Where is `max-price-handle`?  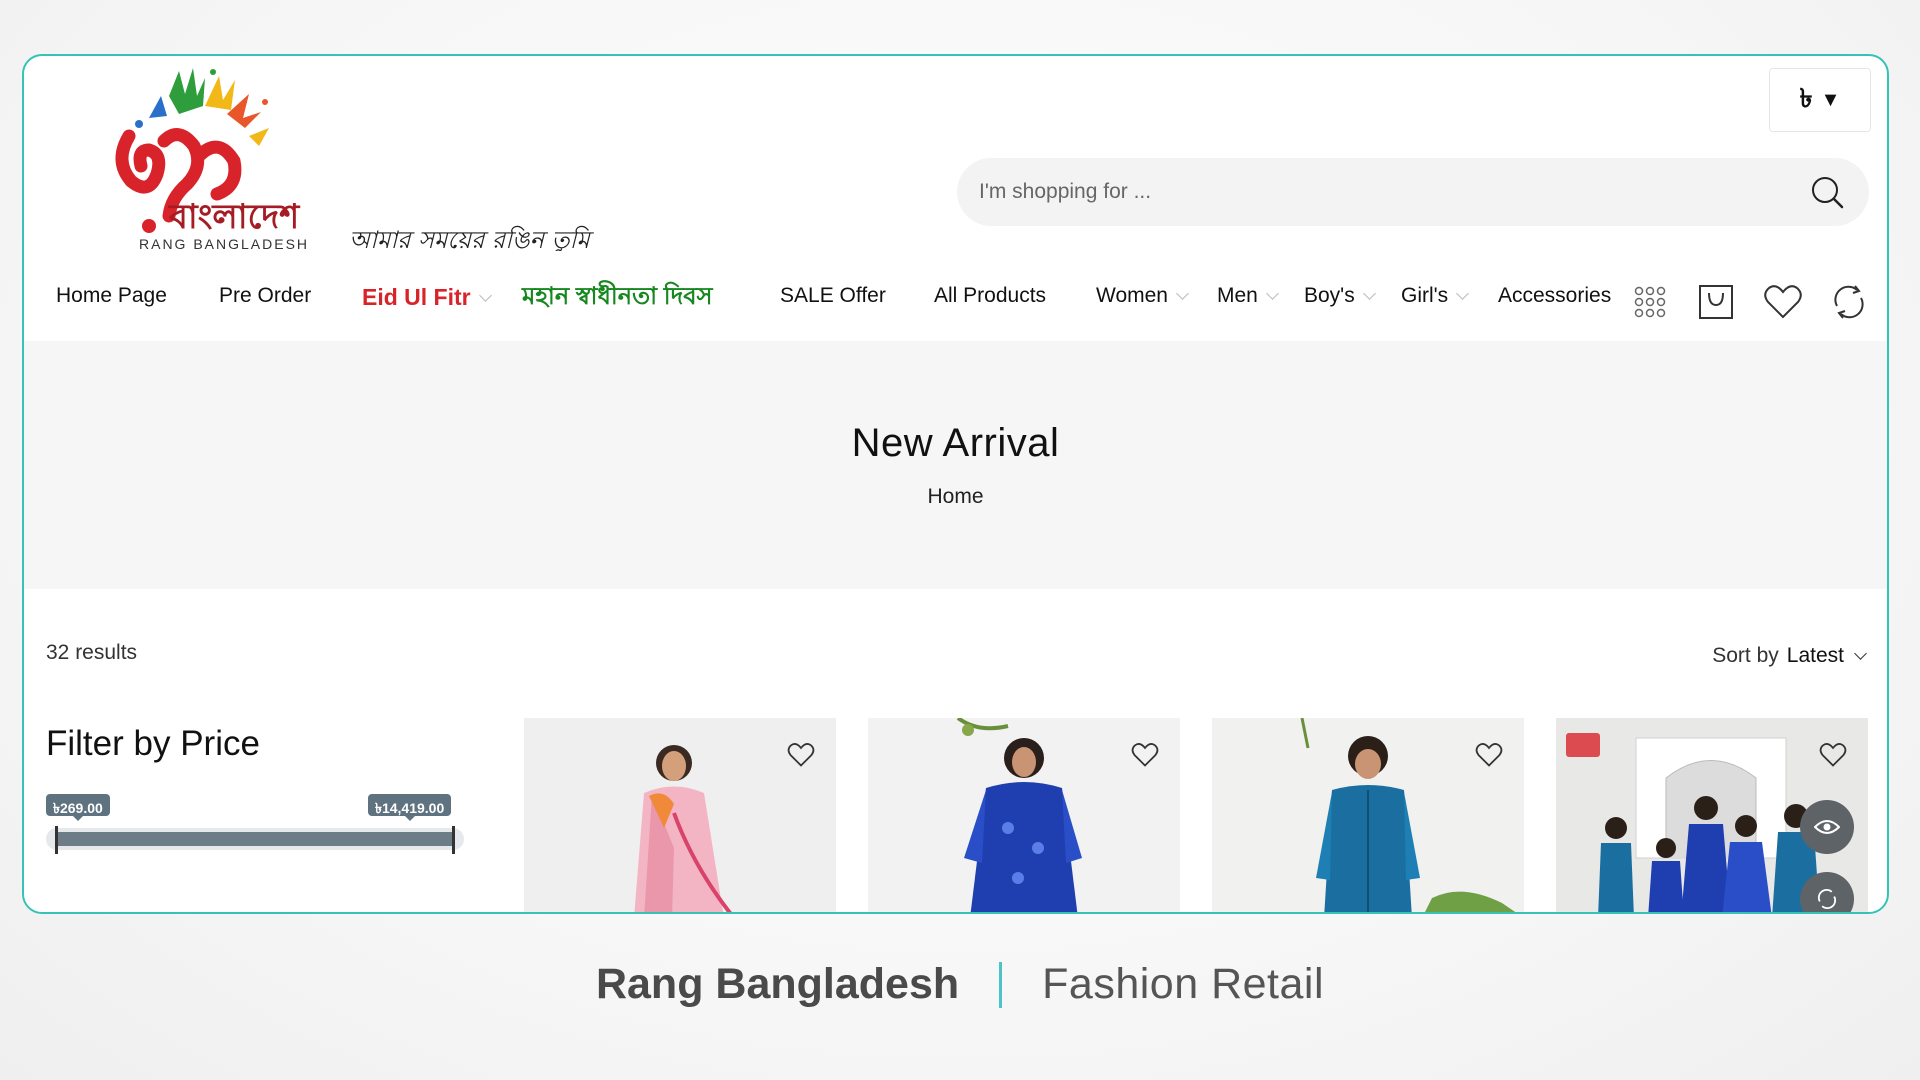 max-price-handle is located at coordinates (453, 840).